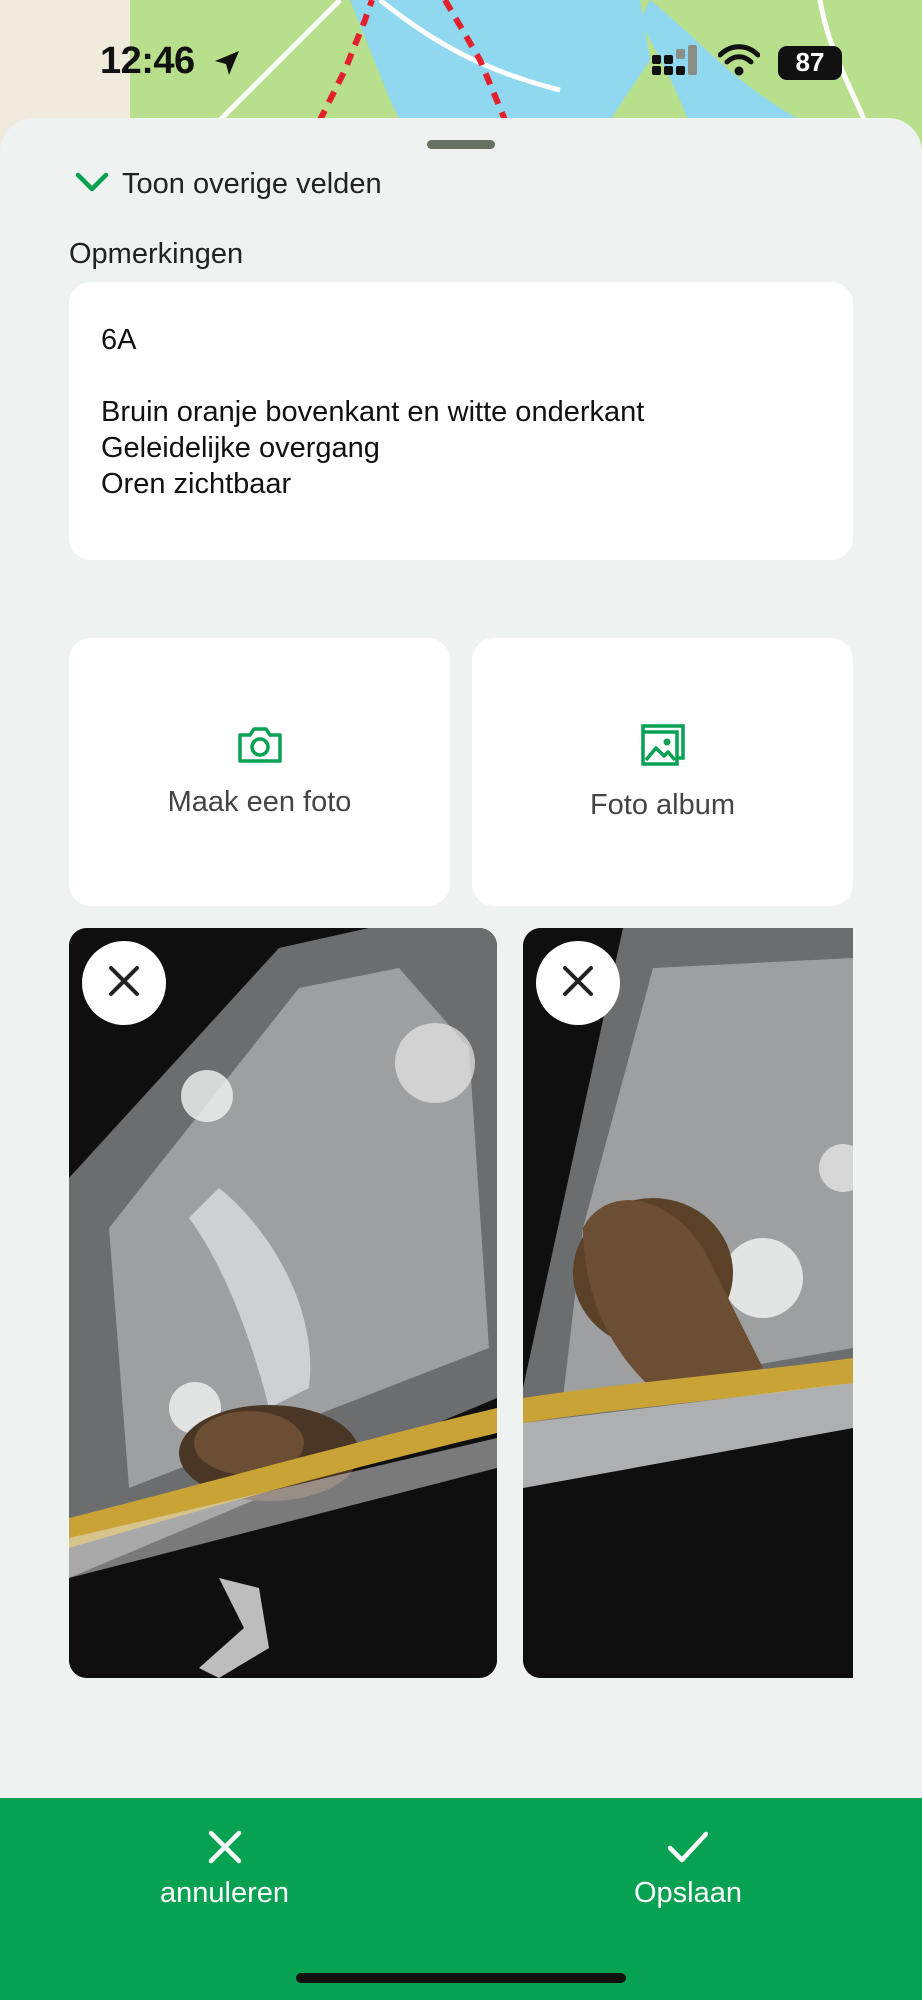  What do you see at coordinates (663, 747) in the screenshot?
I see `photo-album-icon` at bounding box center [663, 747].